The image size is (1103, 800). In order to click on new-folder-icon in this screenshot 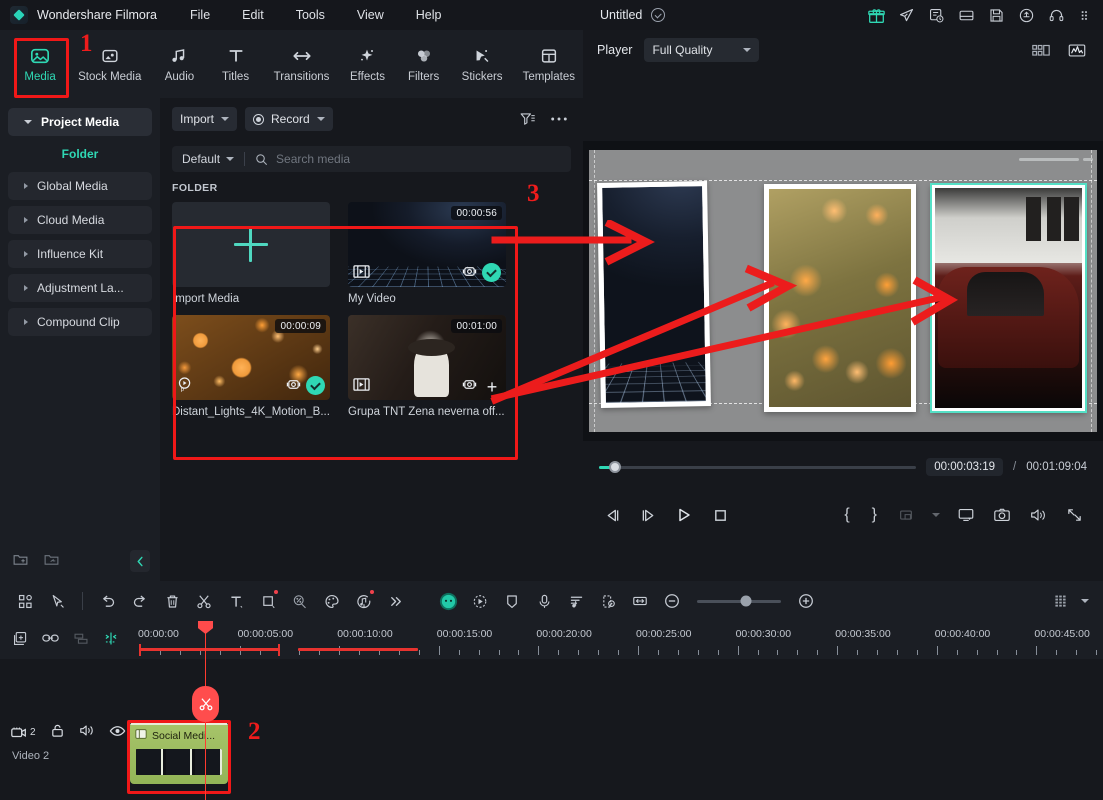, I will do `click(20, 561)`.